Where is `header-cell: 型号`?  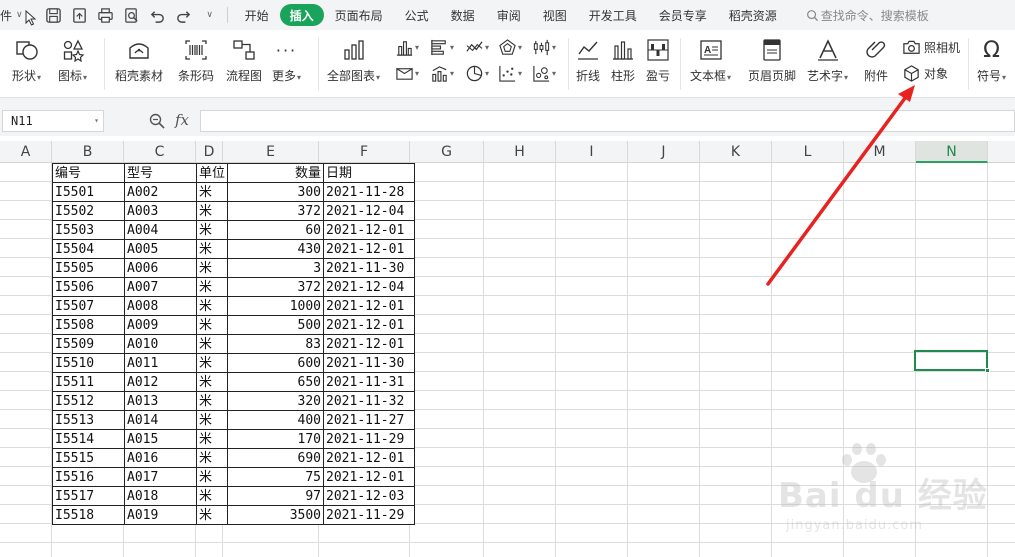 header-cell: 型号 is located at coordinates (160, 173).